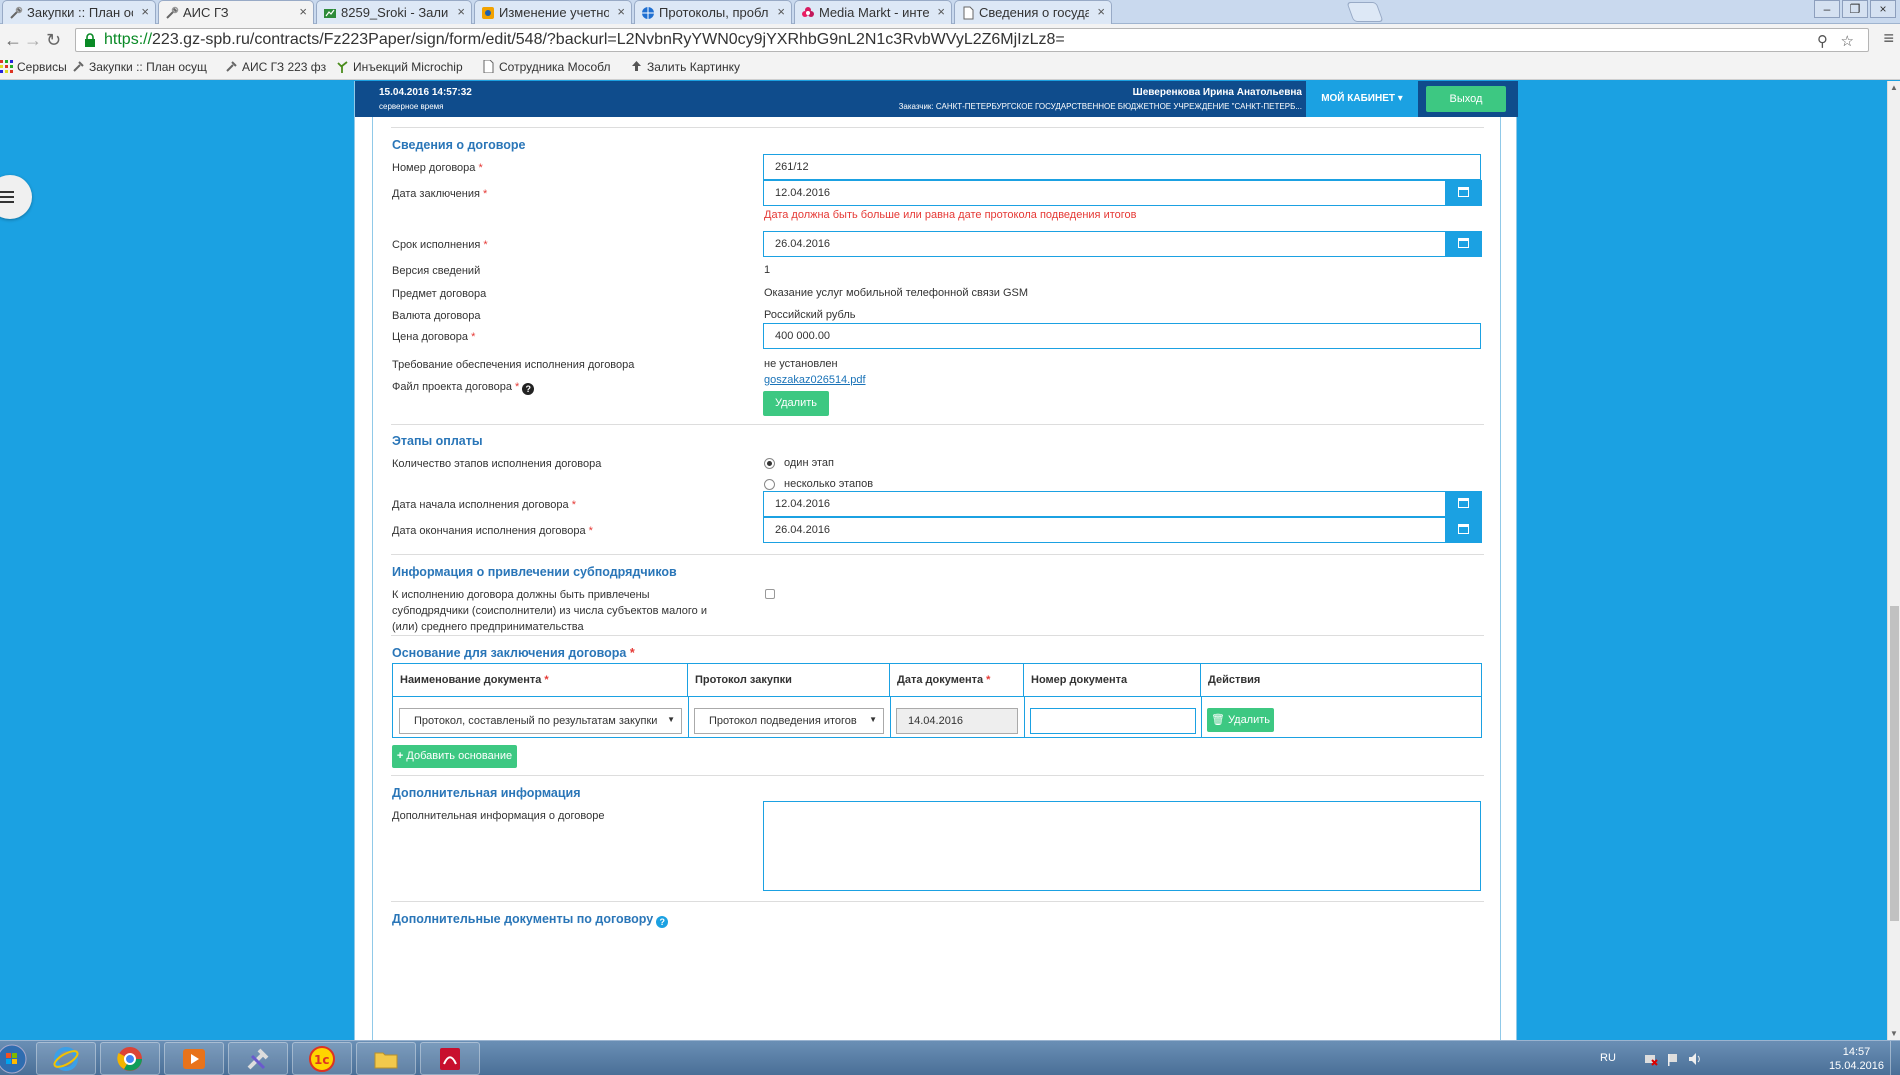 This screenshot has height=1075, width=1900. What do you see at coordinates (394, 12) in the screenshot?
I see `tab-sroki: 8259_Sroki - Заливка удал ×` at bounding box center [394, 12].